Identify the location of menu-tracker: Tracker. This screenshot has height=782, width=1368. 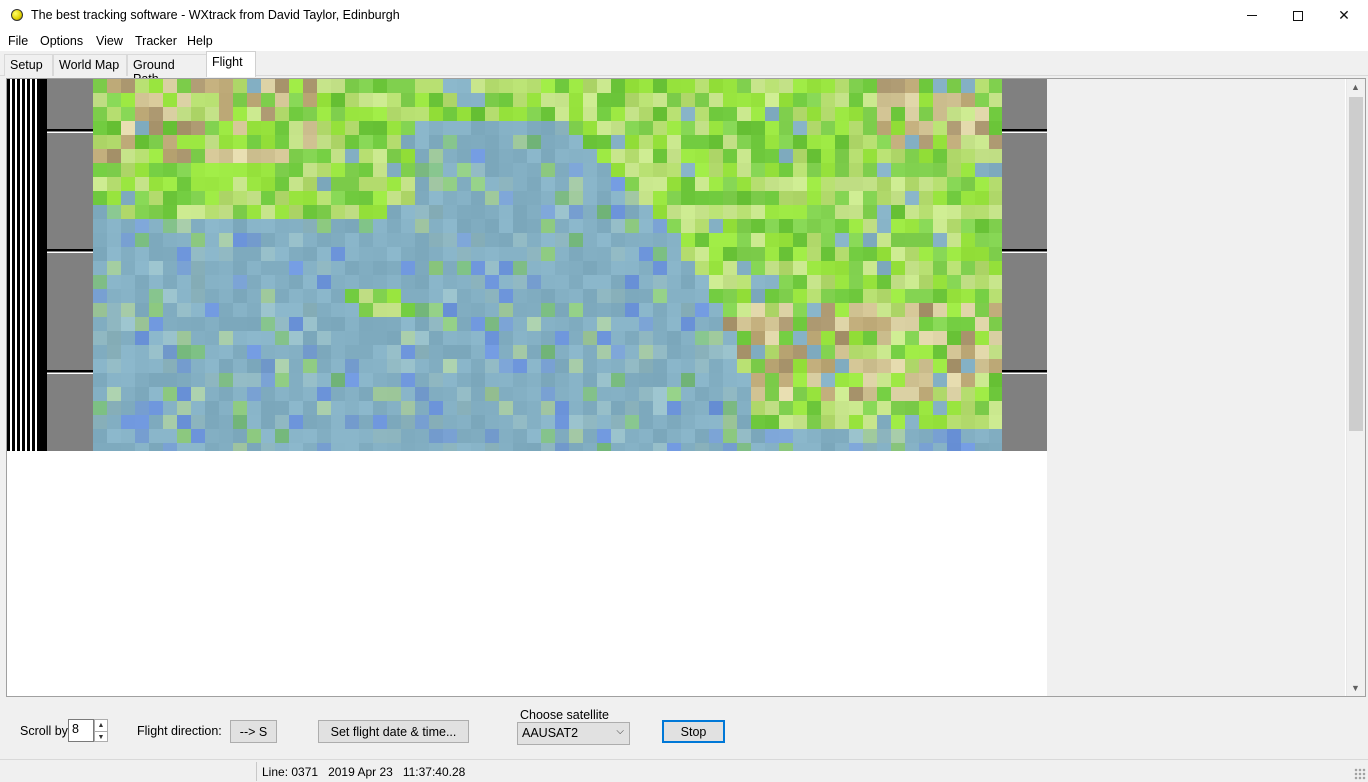
(156, 41).